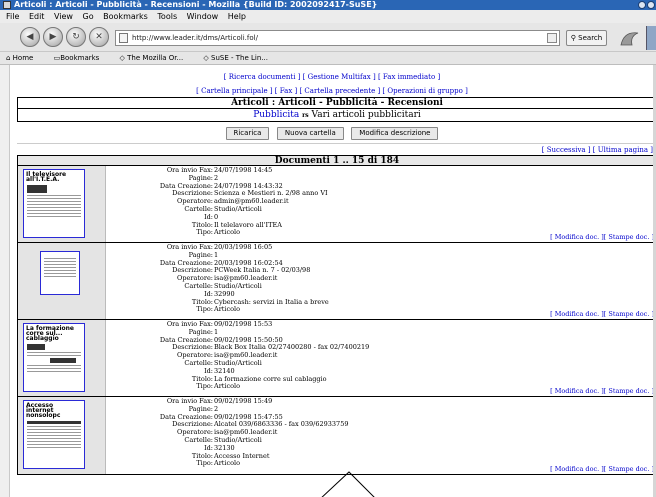 This screenshot has height=497, width=656. Describe the element at coordinates (54, 357) in the screenshot. I see `document-thumbnail: La formazione corre sul... cablaggio` at that location.